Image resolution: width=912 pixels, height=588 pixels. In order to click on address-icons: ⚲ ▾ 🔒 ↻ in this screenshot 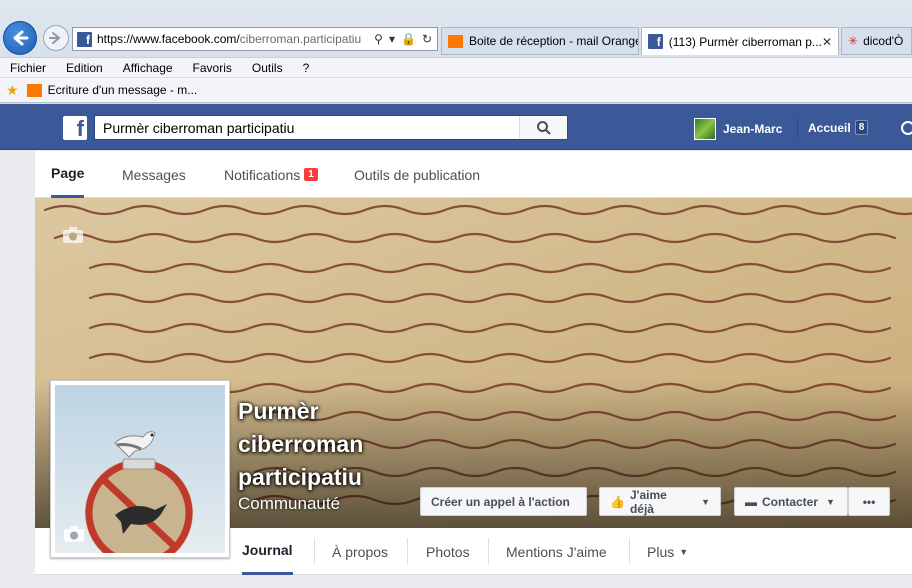, I will do `click(405, 39)`.